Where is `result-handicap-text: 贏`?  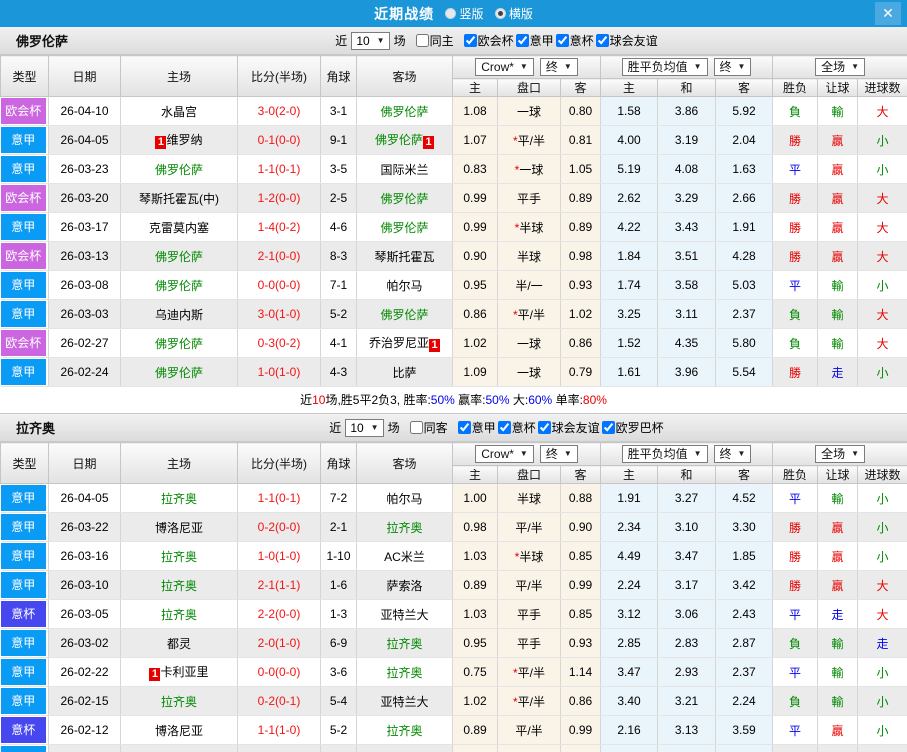
result-handicap-text: 贏 is located at coordinates (837, 730).